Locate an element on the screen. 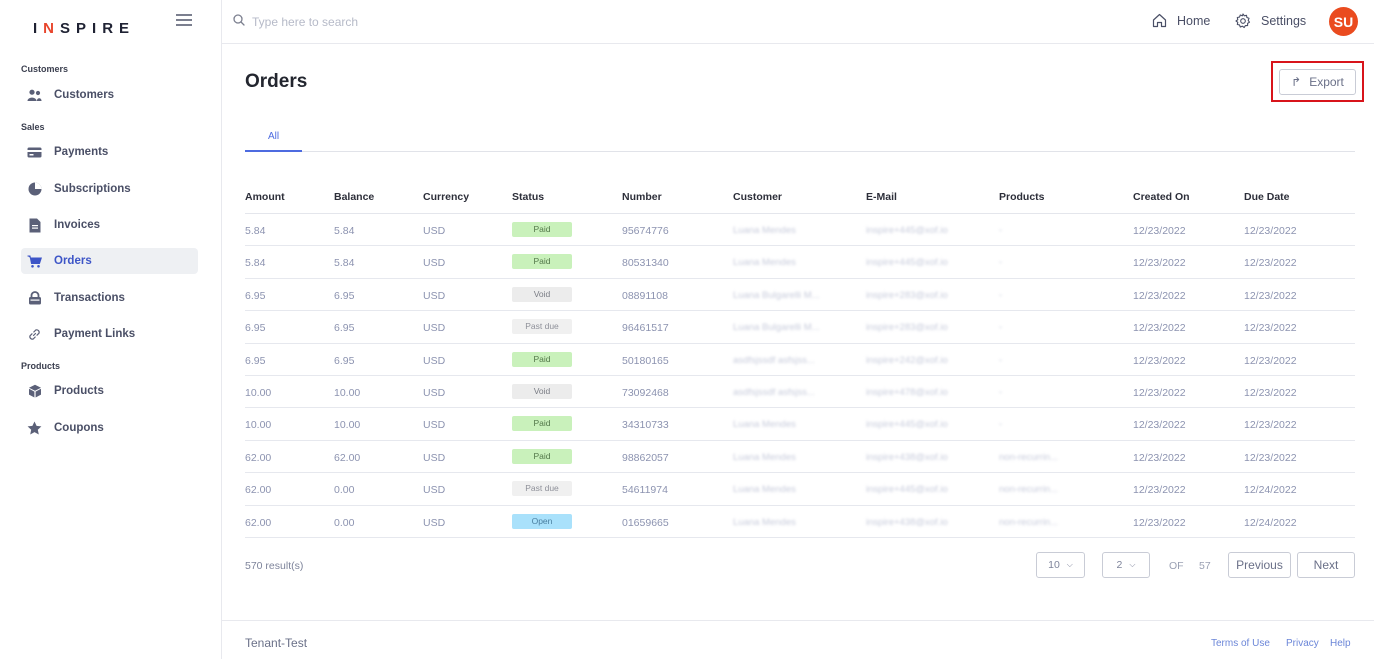 The width and height of the screenshot is (1374, 659). footer: Tenant-Test Terms of Use Privacy Help is located at coordinates (798, 639).